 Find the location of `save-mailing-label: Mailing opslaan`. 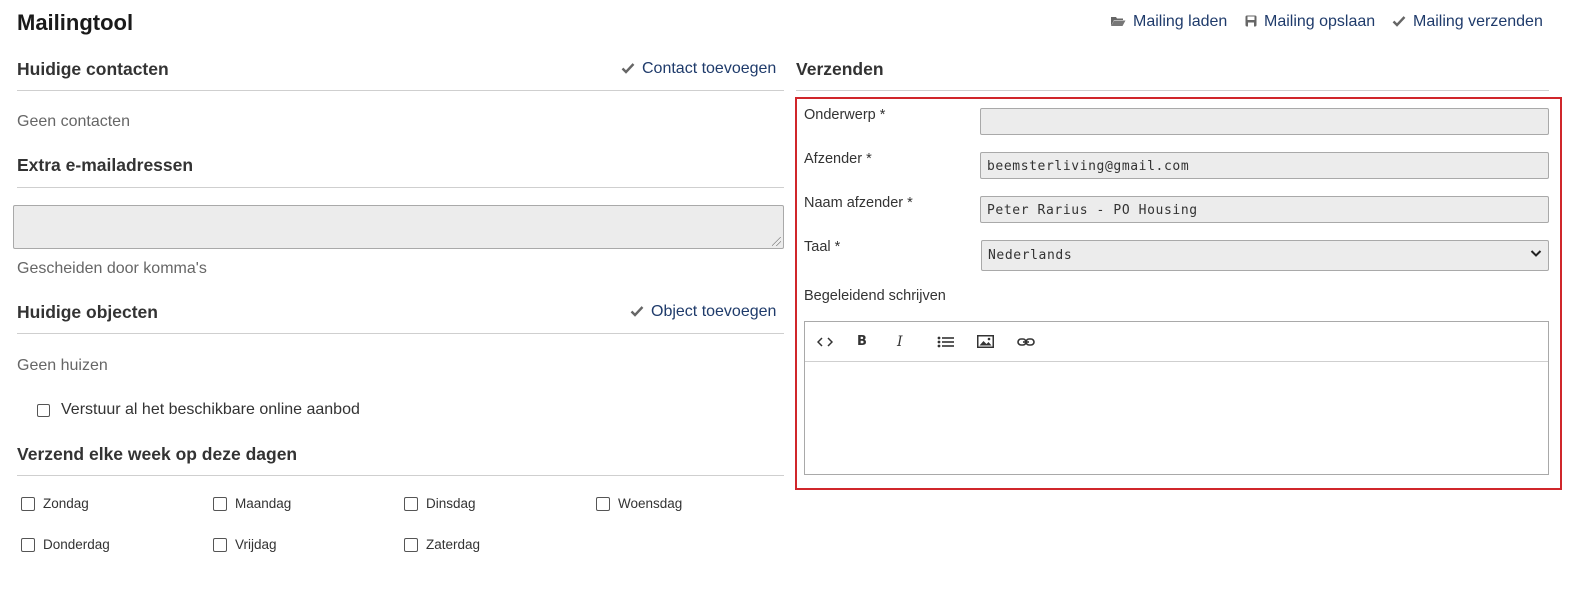

save-mailing-label: Mailing opslaan is located at coordinates (1320, 21).